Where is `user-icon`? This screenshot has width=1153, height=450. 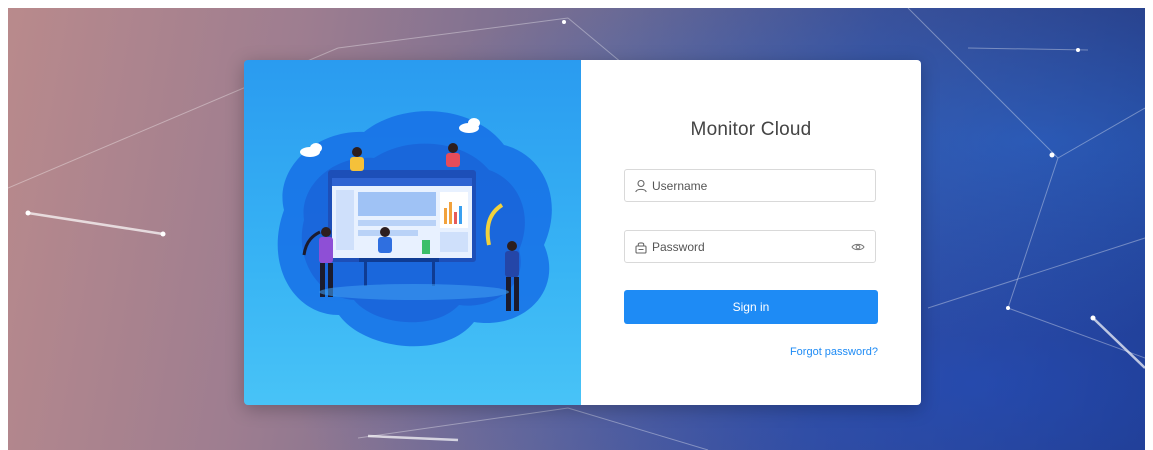
user-icon is located at coordinates (641, 186).